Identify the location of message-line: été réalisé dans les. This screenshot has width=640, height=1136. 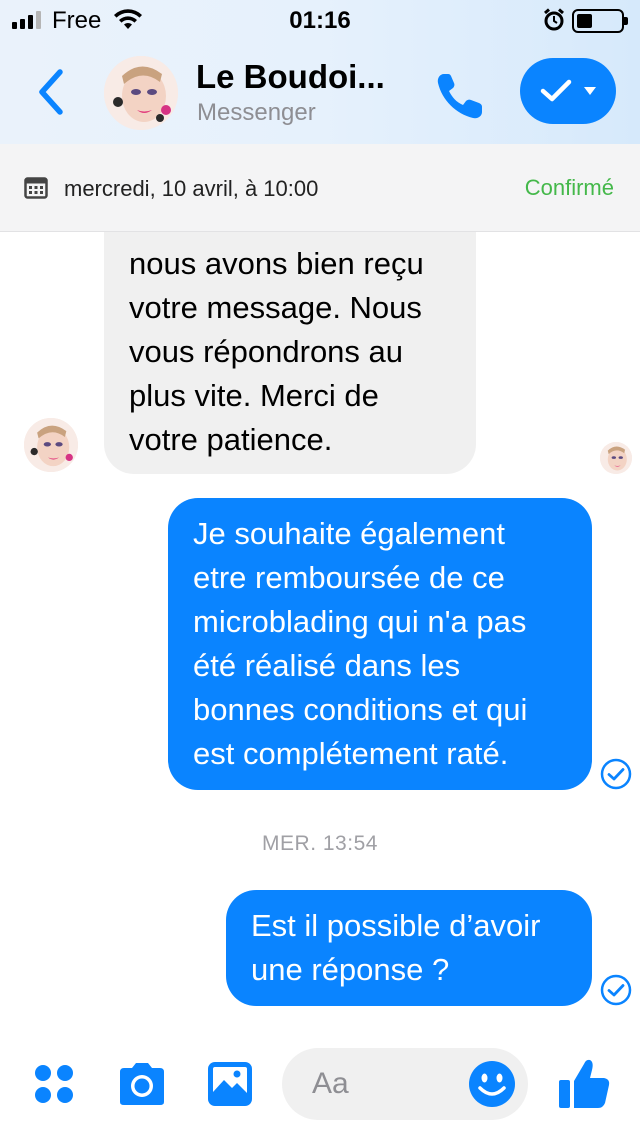
(327, 665).